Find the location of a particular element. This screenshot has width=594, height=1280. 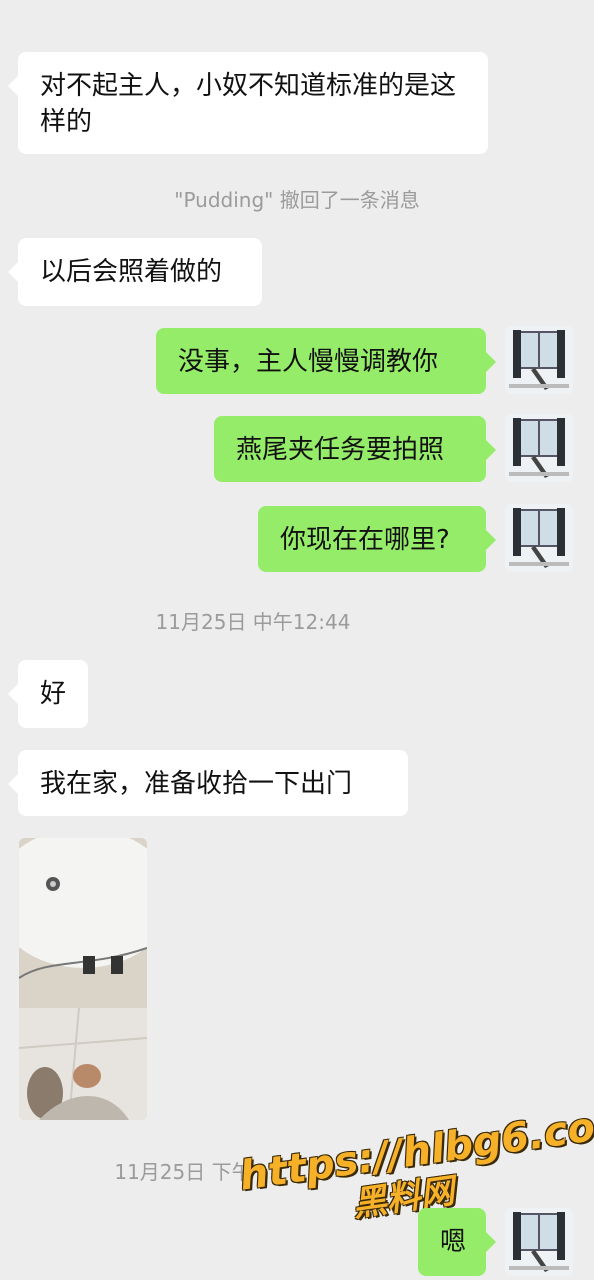

message-text: 燕尾夹任务要拍照 is located at coordinates (340, 450).